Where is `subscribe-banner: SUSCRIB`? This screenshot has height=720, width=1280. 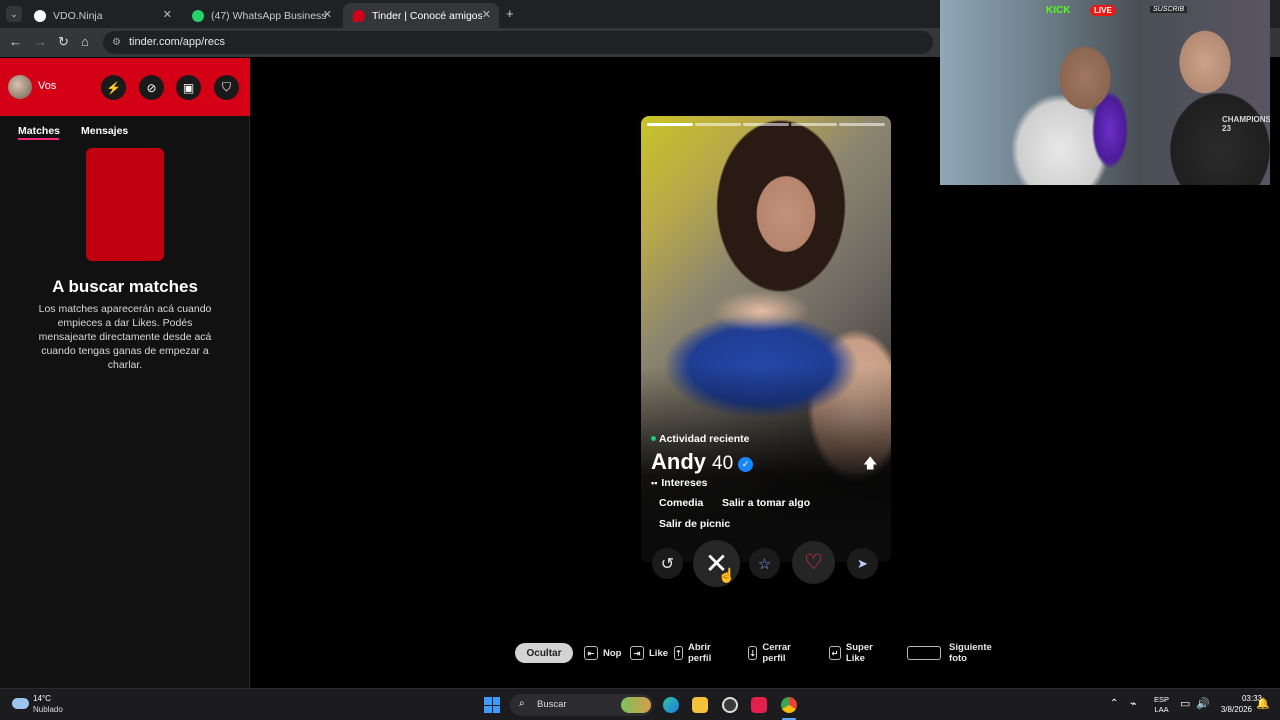 subscribe-banner: SUSCRIB is located at coordinates (1169, 9).